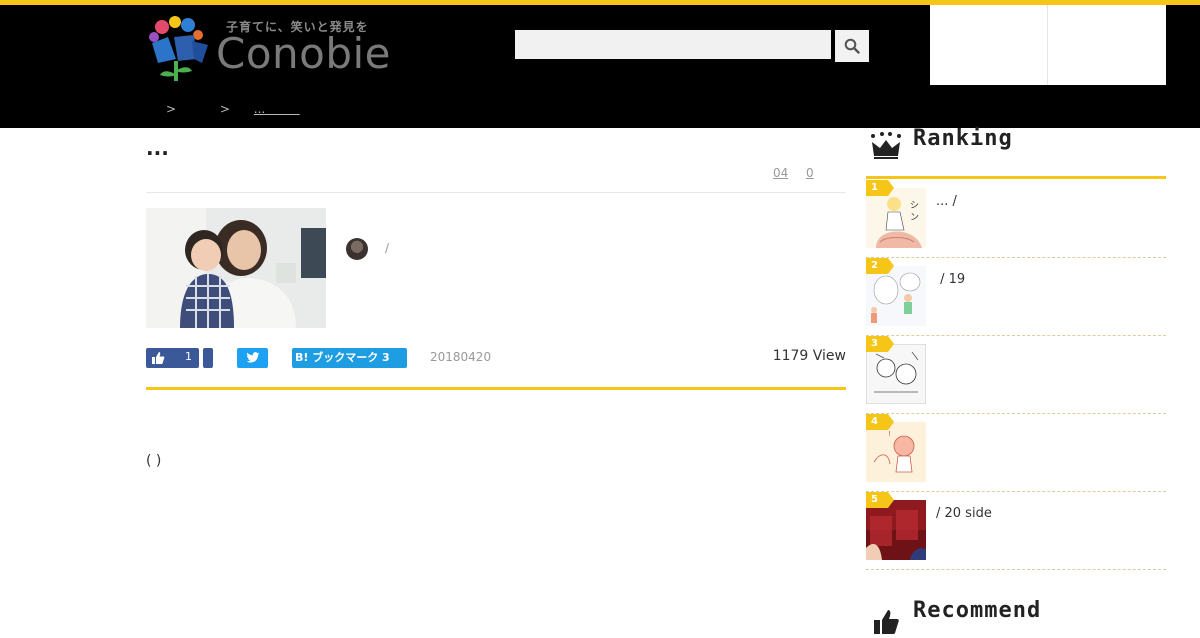 The height and width of the screenshot is (638, 1200). I want to click on svg-text: シ, so click(914, 206).